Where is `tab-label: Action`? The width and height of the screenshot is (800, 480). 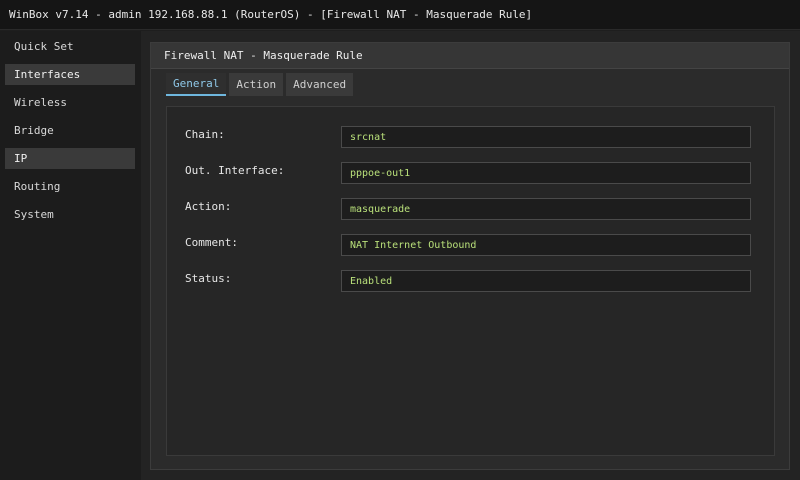
tab-label: Action is located at coordinates (256, 84).